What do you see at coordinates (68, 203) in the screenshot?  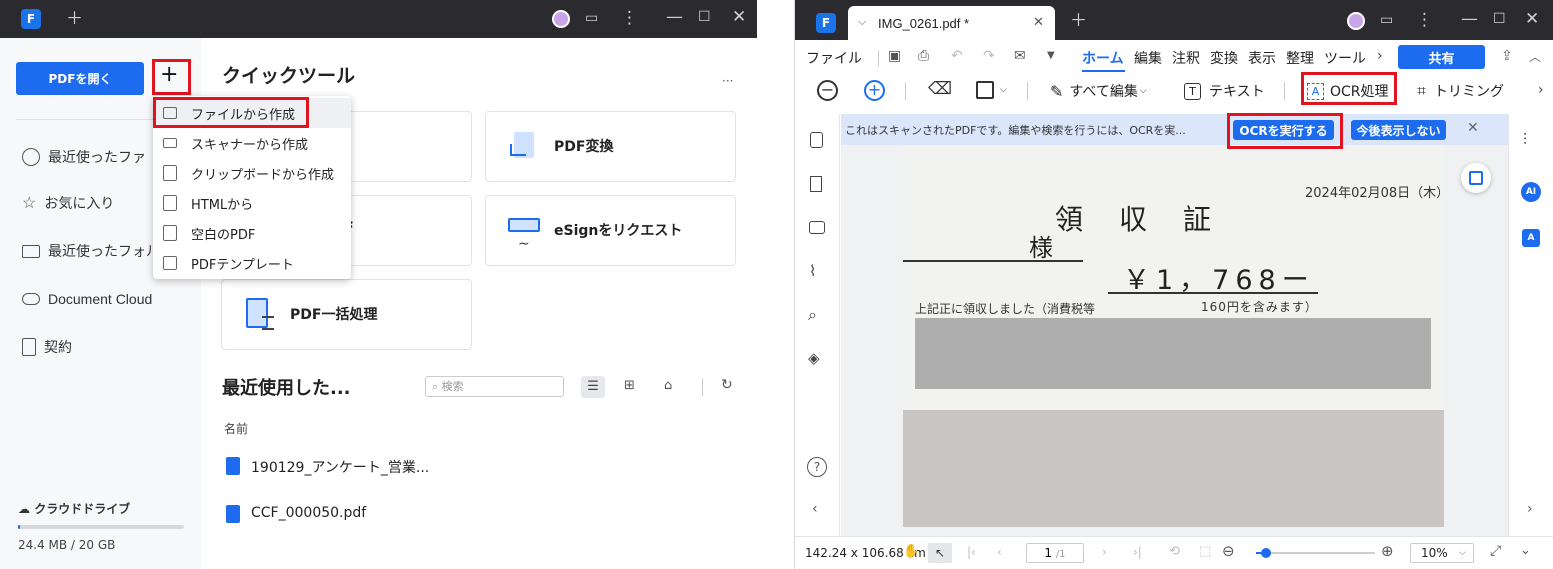 I see `nav-favorites: ☆ お気に入り` at bounding box center [68, 203].